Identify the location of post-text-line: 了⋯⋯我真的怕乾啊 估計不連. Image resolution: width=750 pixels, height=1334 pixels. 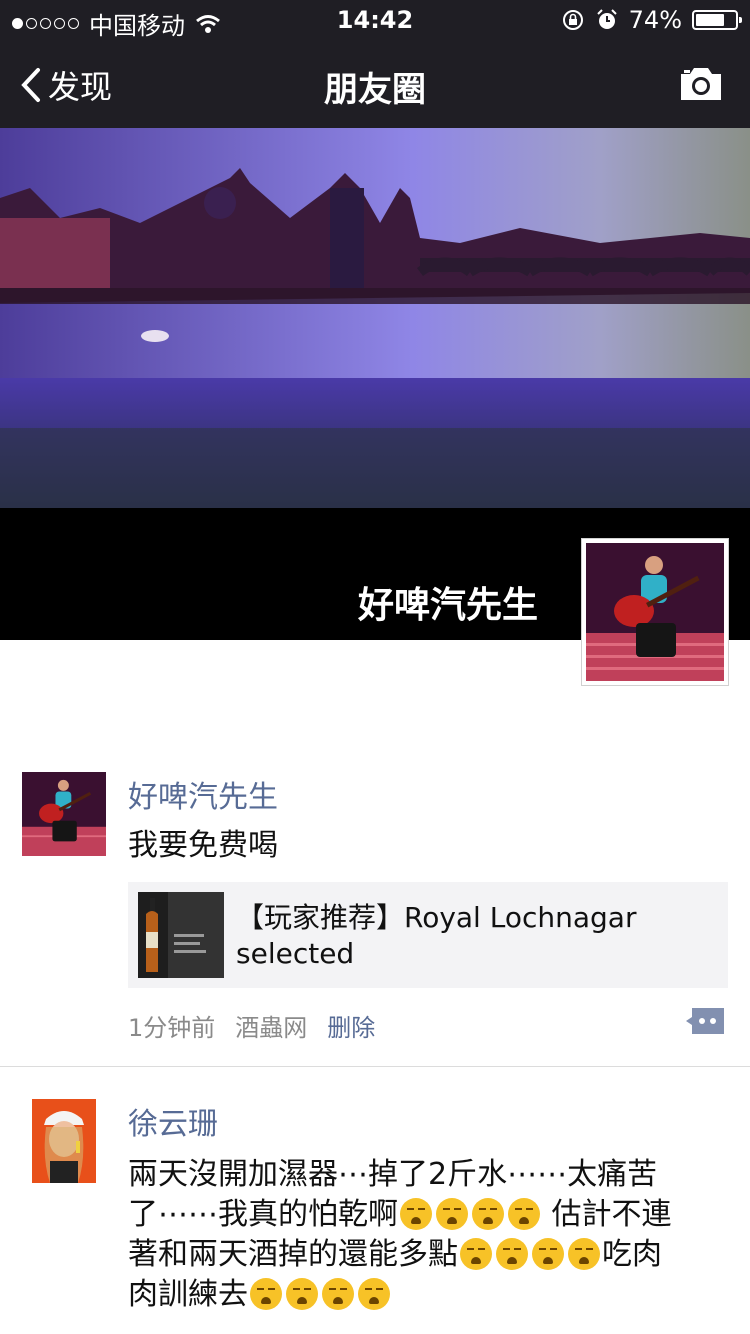
(400, 1214).